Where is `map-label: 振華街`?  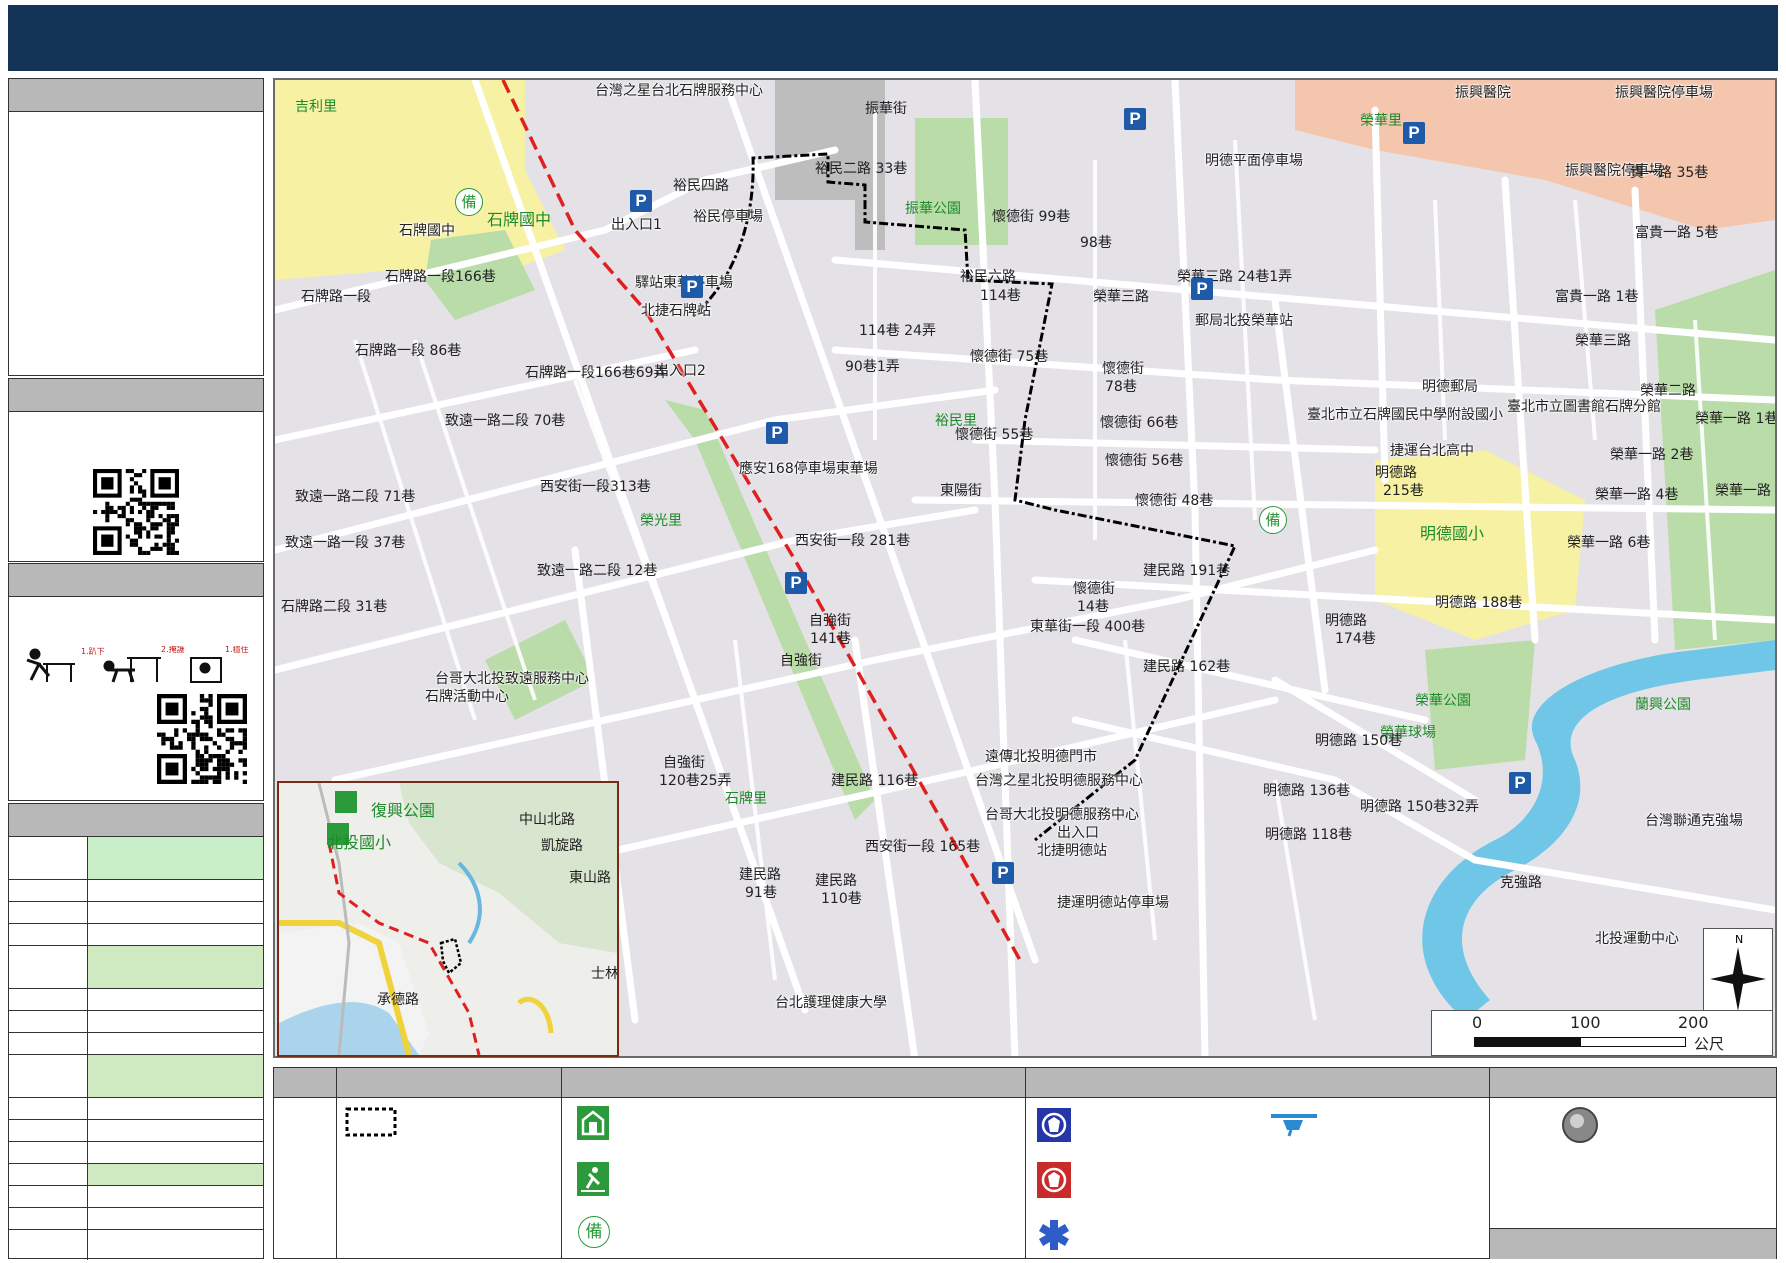 map-label: 振華街 is located at coordinates (886, 109).